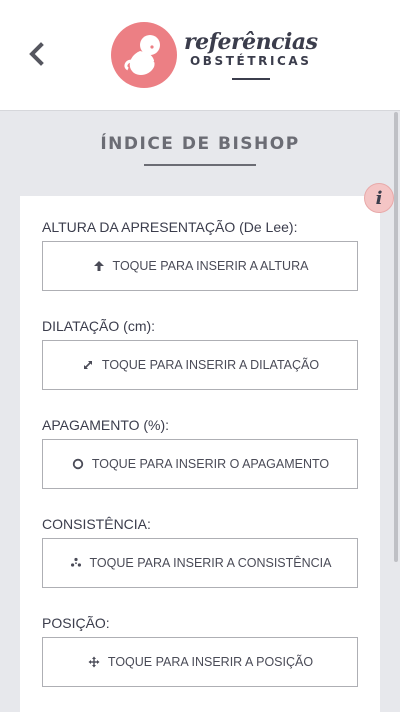 The height and width of the screenshot is (712, 400). Describe the element at coordinates (210, 266) in the screenshot. I see `altura-button-label: TOQUE PARA INSERIR A ALTURA` at that location.